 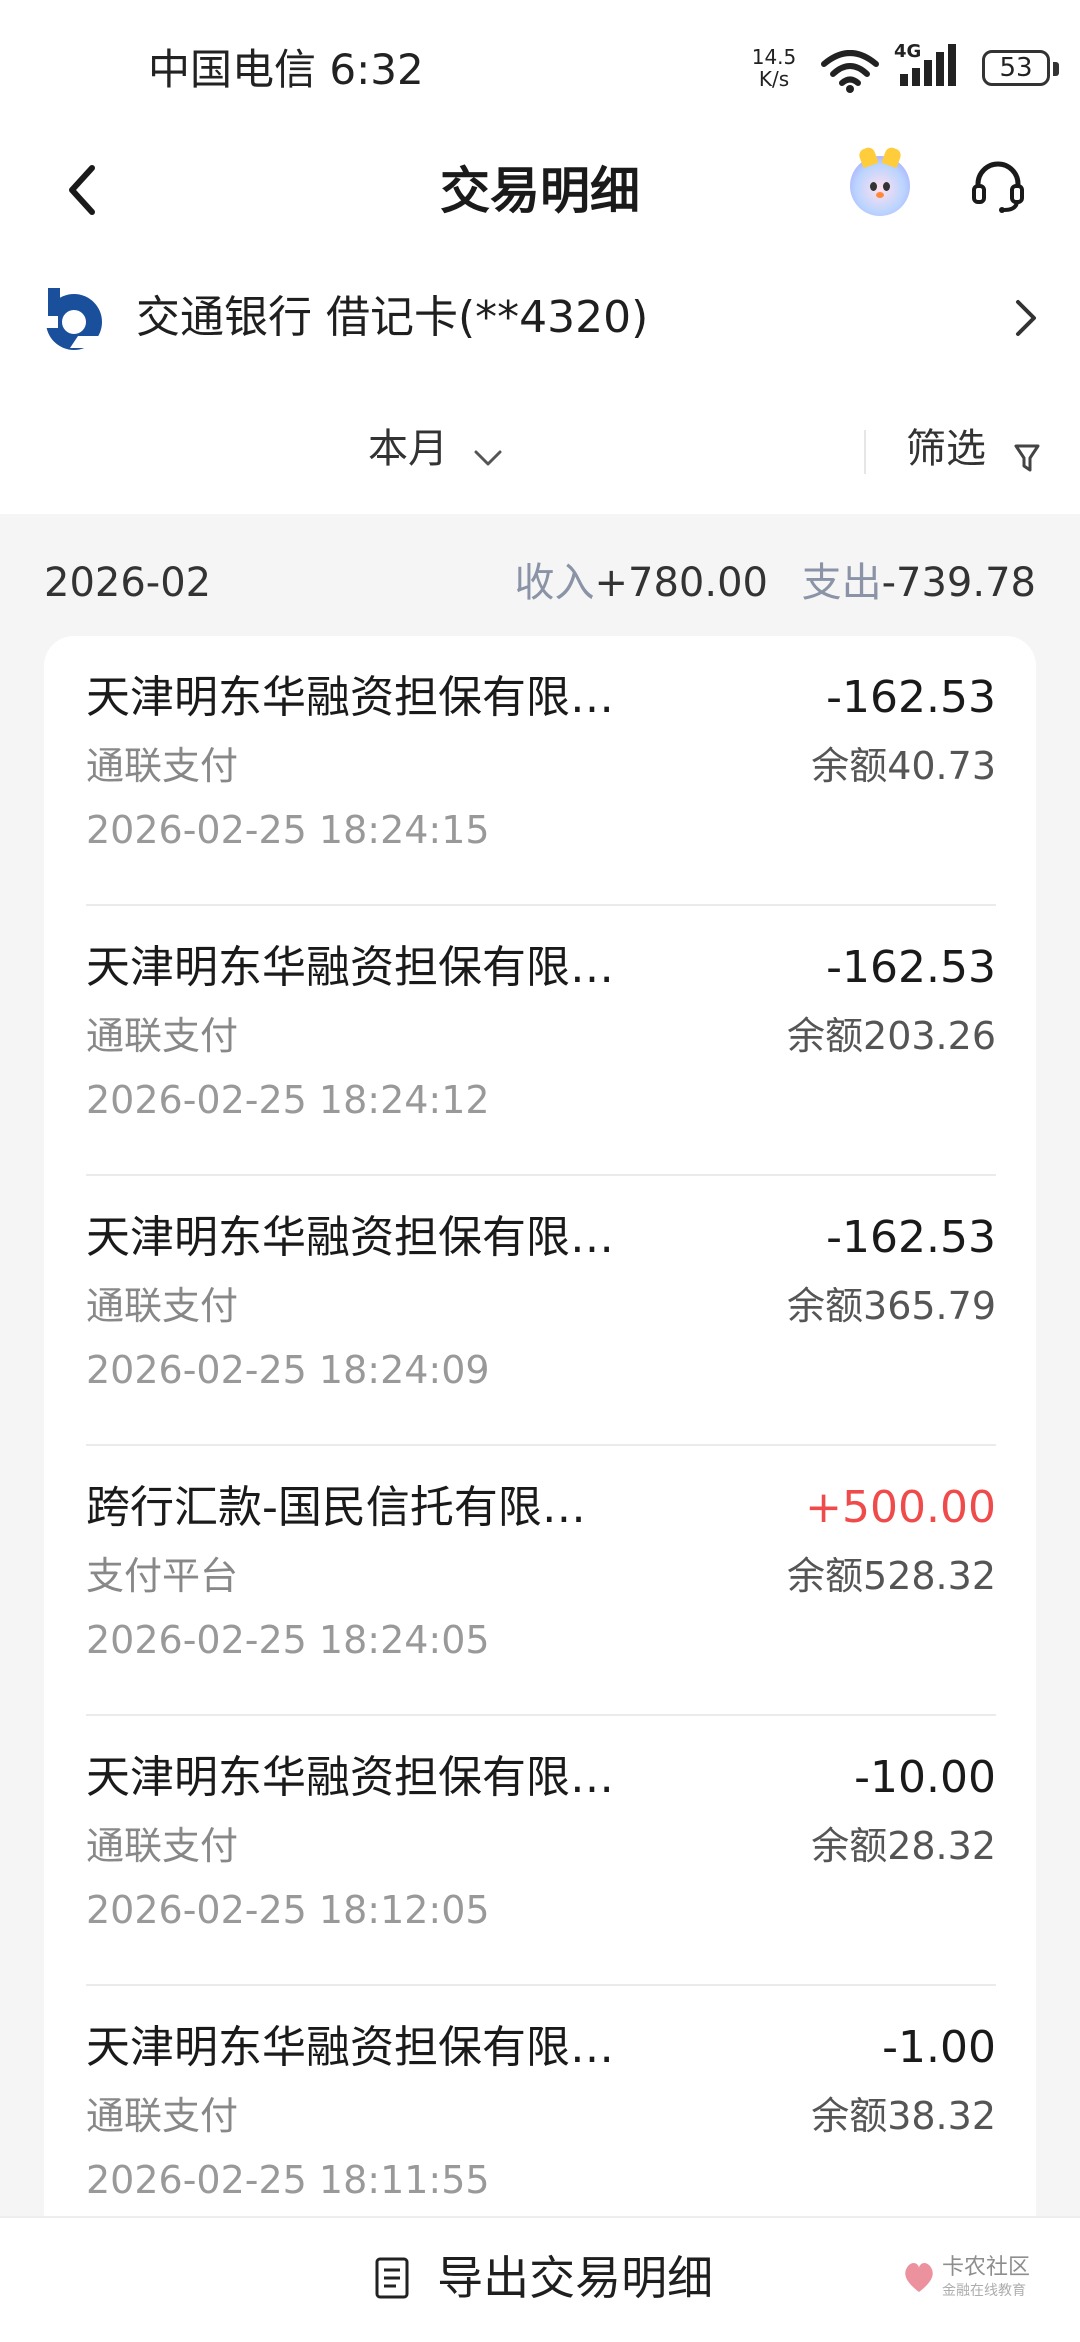 What do you see at coordinates (575, 2278) in the screenshot?
I see `export-label: 导出交易明细` at bounding box center [575, 2278].